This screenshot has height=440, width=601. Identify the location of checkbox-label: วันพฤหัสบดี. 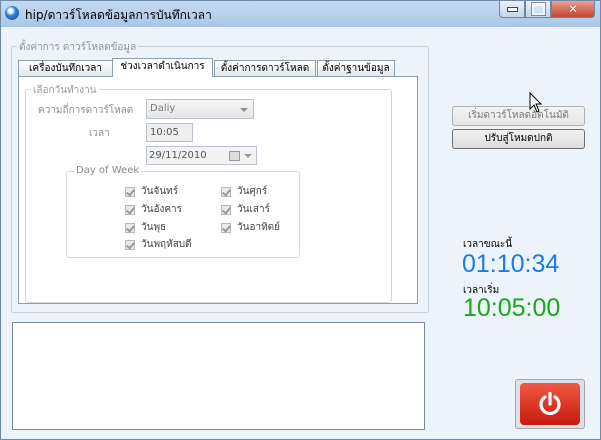
(166, 244).